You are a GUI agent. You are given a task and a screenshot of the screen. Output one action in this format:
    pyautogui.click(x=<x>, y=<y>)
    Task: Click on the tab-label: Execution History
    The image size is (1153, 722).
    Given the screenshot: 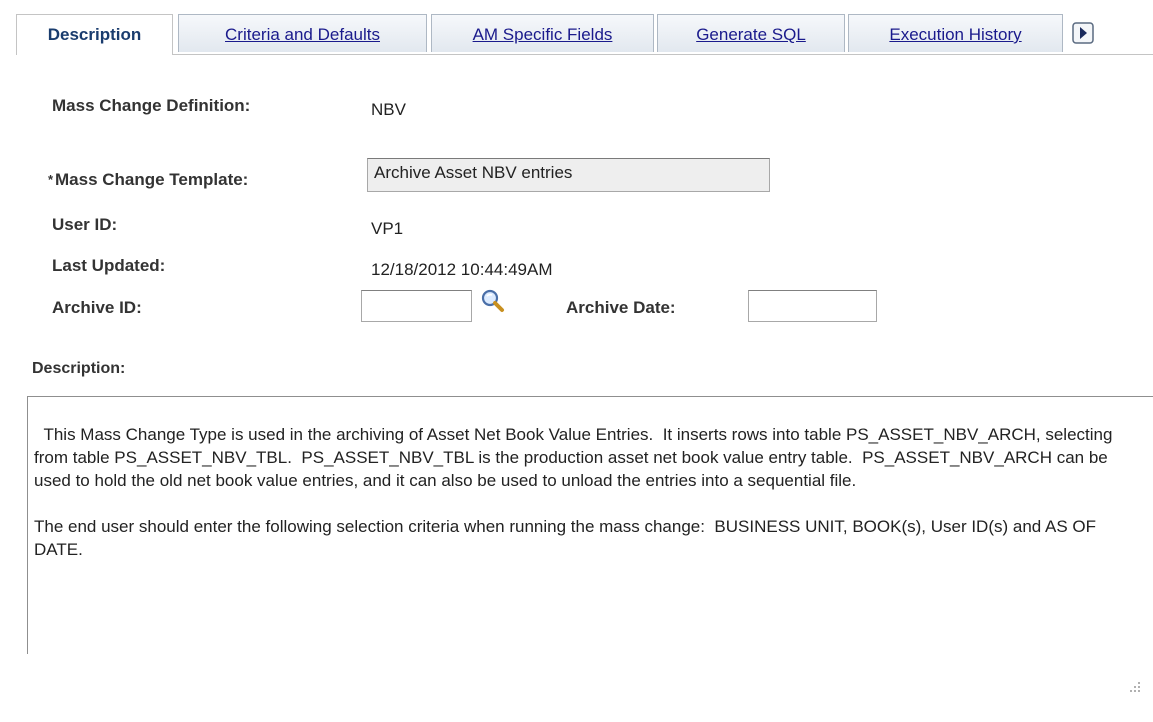 What is the action you would take?
    pyautogui.click(x=955, y=34)
    